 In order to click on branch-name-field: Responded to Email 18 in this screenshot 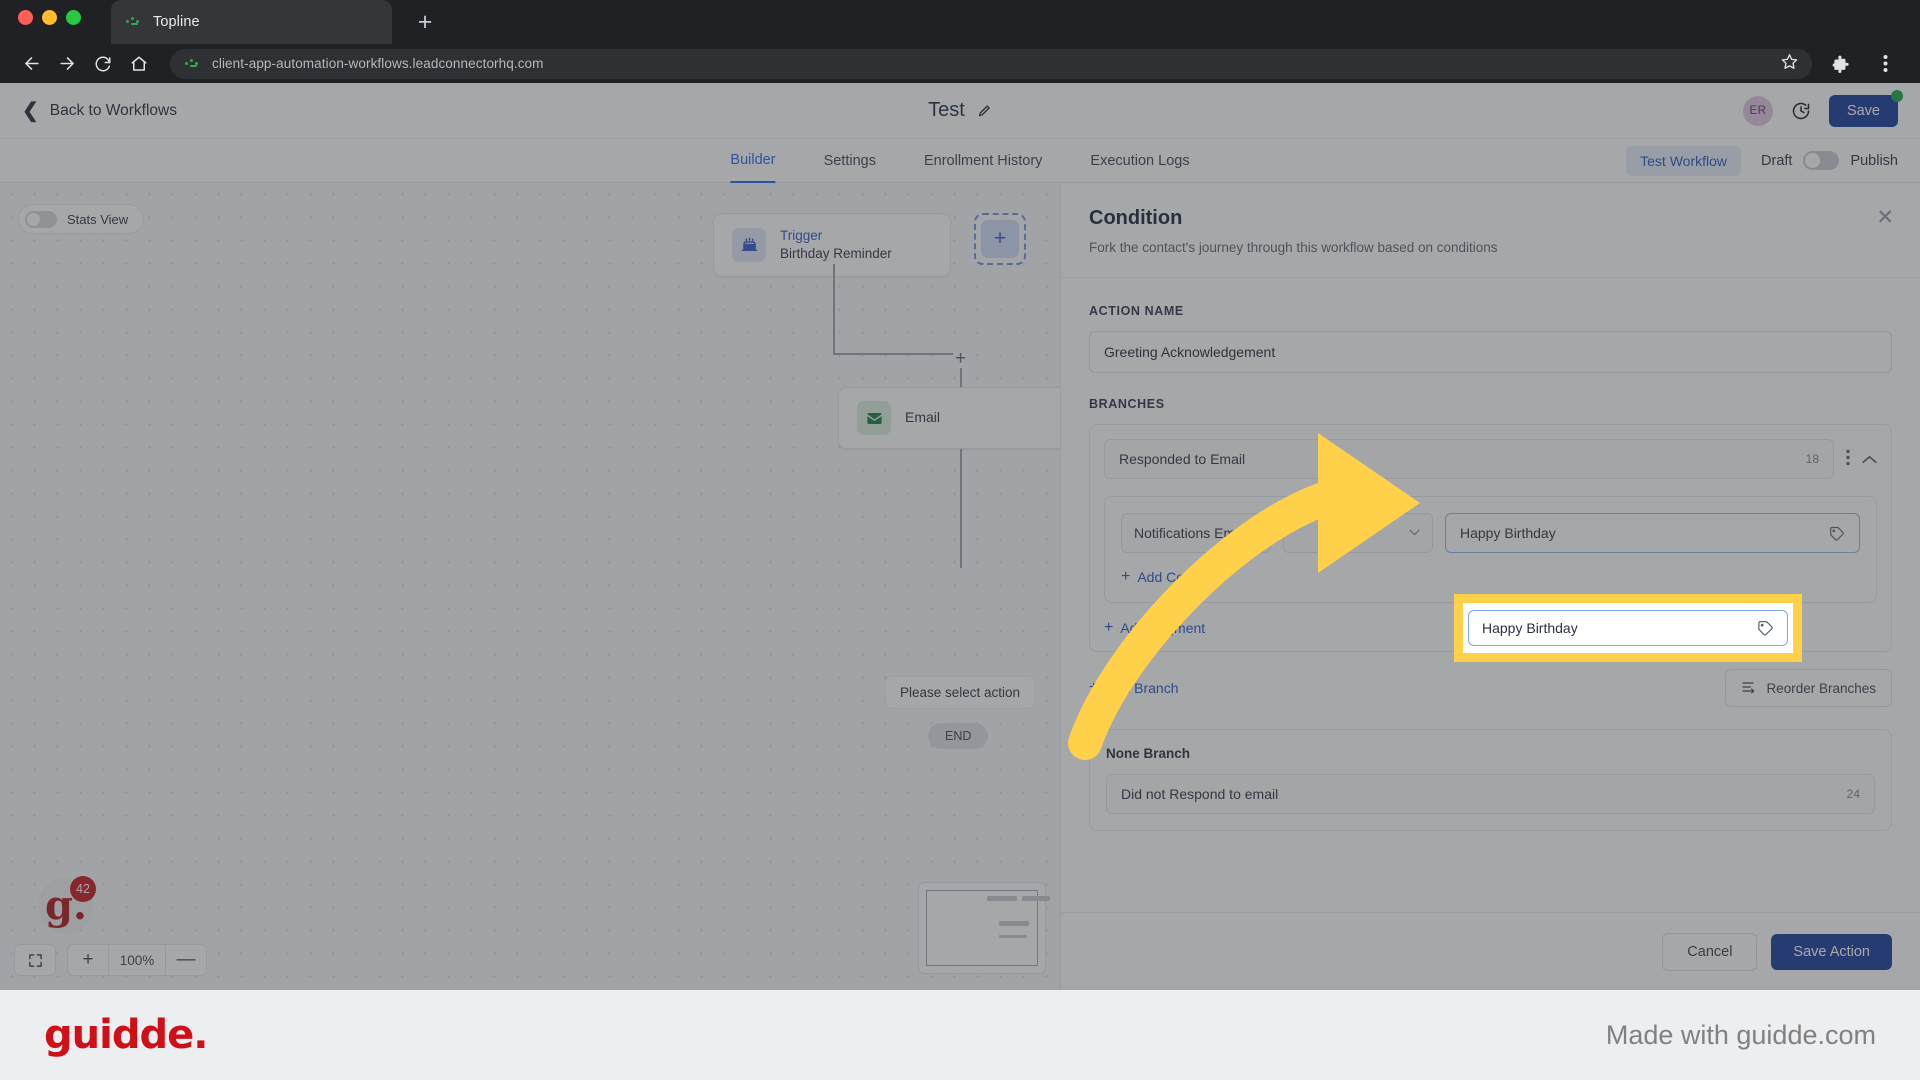, I will do `click(1469, 459)`.